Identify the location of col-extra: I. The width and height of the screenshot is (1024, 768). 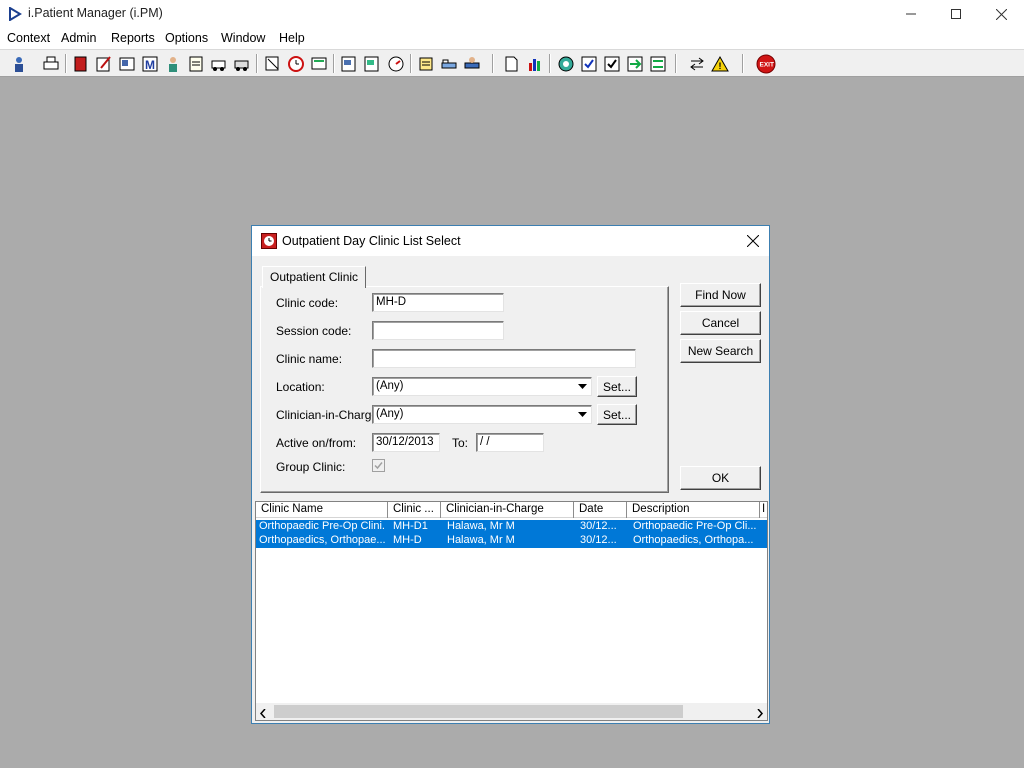
(763, 510).